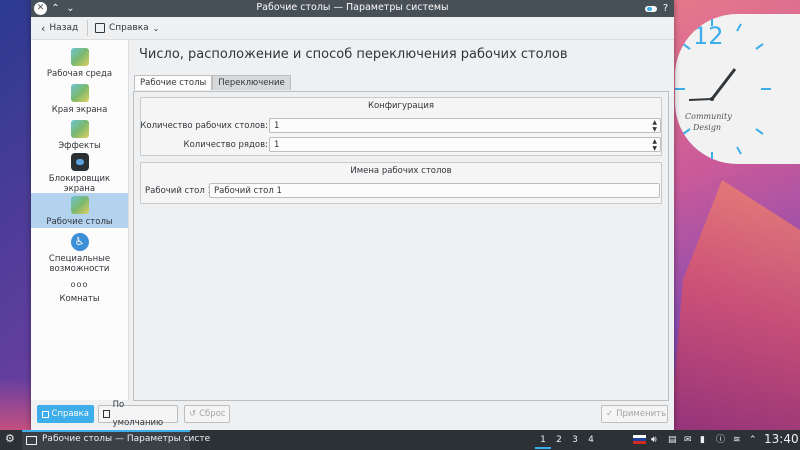  I want to click on clock-minute-hand, so click(700, 99).